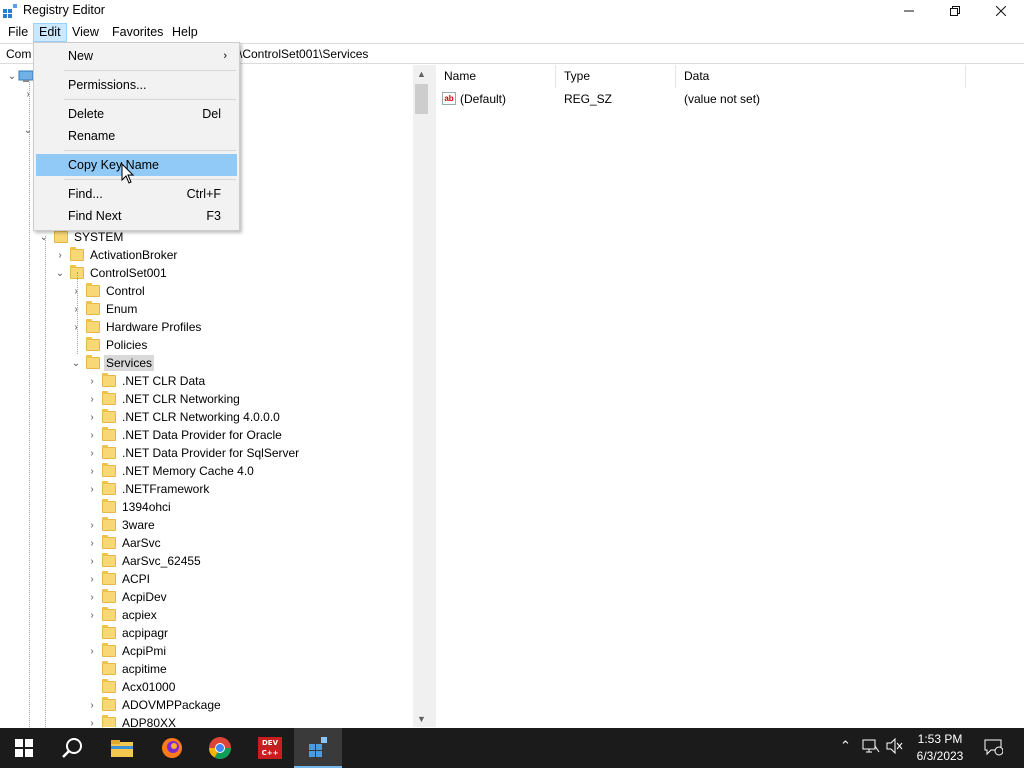  I want to click on maximize-button, so click(955, 11).